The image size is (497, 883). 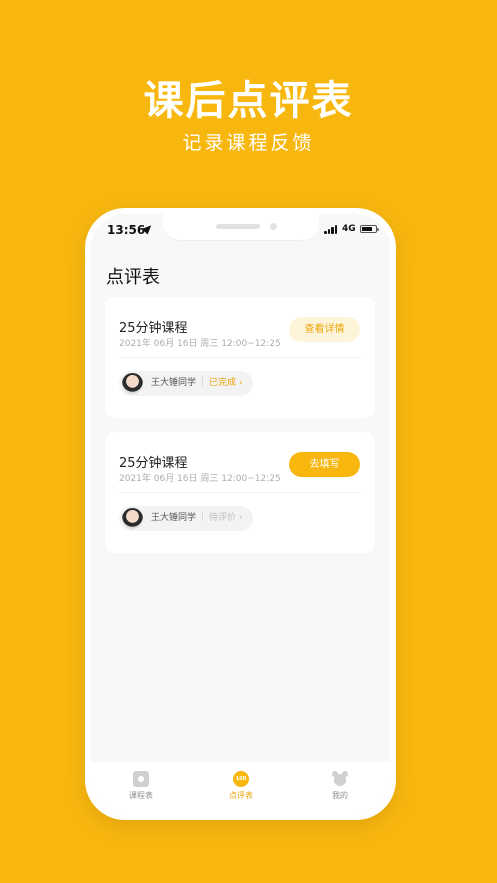 I want to click on student-status-pill: 王大锤同学 待评价 ›, so click(x=186, y=518).